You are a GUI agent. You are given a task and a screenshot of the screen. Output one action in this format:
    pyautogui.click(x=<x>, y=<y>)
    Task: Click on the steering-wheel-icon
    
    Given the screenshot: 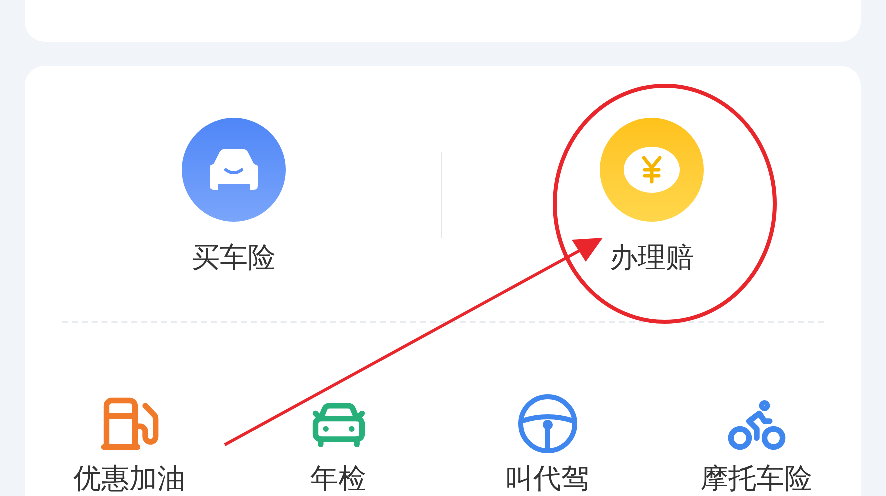 What is the action you would take?
    pyautogui.click(x=547, y=424)
    